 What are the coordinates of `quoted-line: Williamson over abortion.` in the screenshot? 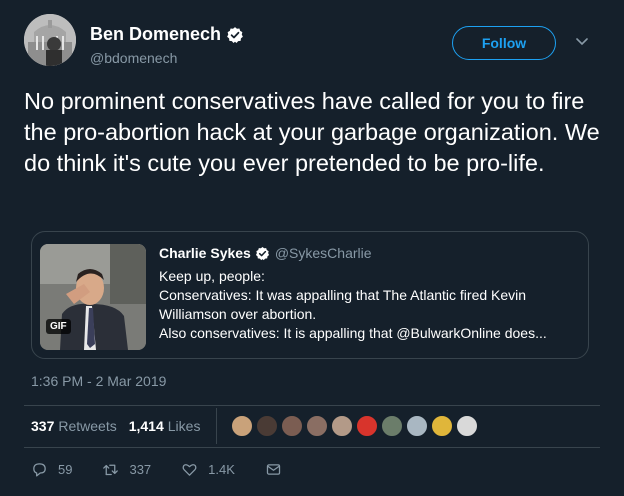 It's located at (238, 314).